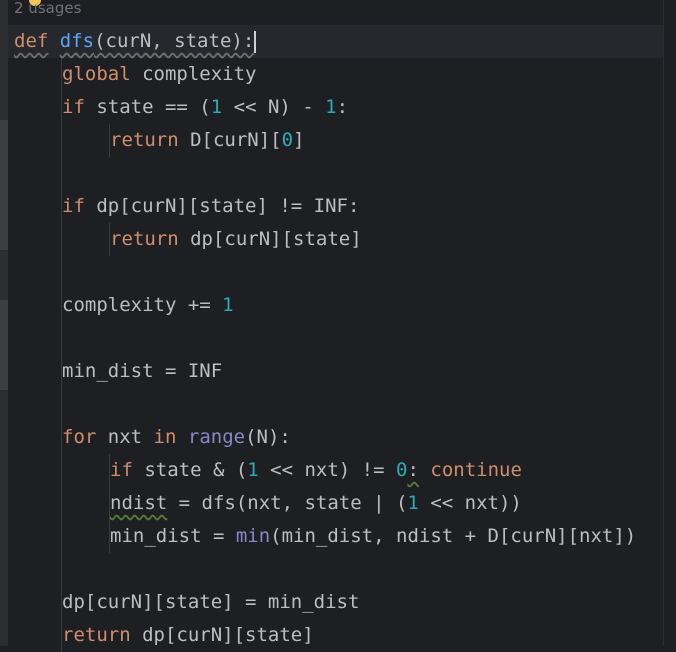 The height and width of the screenshot is (652, 676). Describe the element at coordinates (476, 470) in the screenshot. I see `code-token: continue` at that location.